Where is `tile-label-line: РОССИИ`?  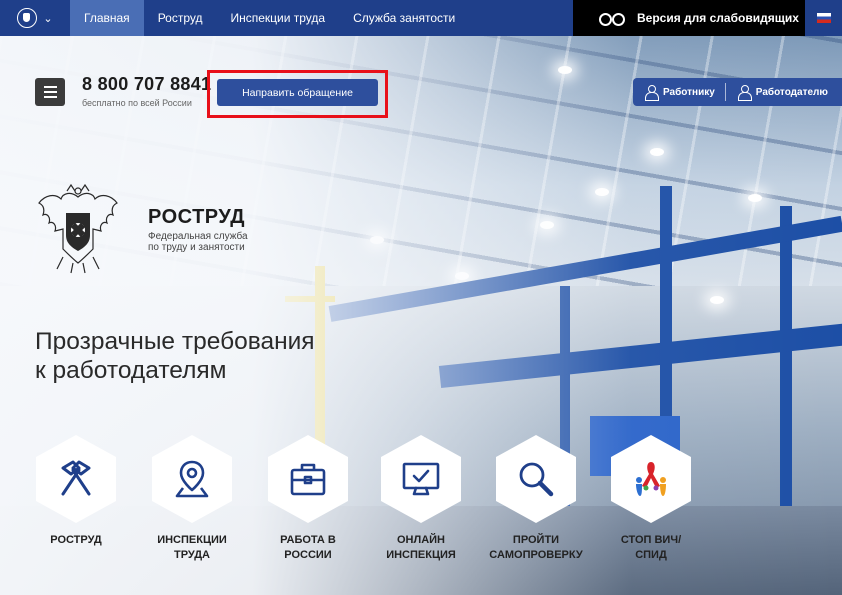 tile-label-line: РОССИИ is located at coordinates (308, 555).